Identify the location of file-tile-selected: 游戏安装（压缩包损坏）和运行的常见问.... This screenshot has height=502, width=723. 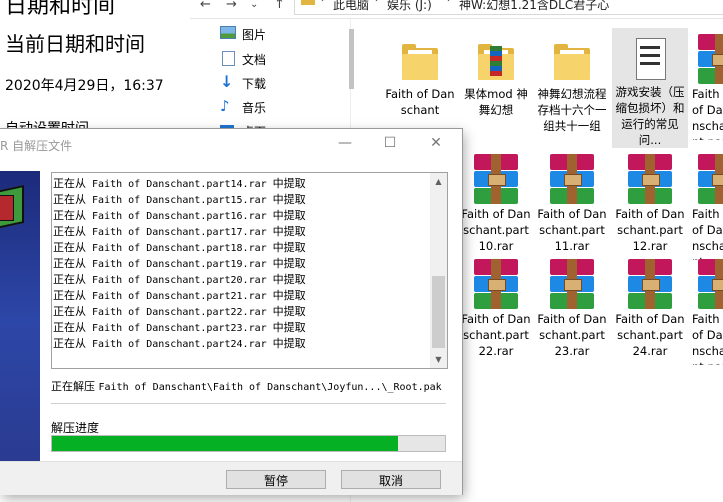
(650, 88).